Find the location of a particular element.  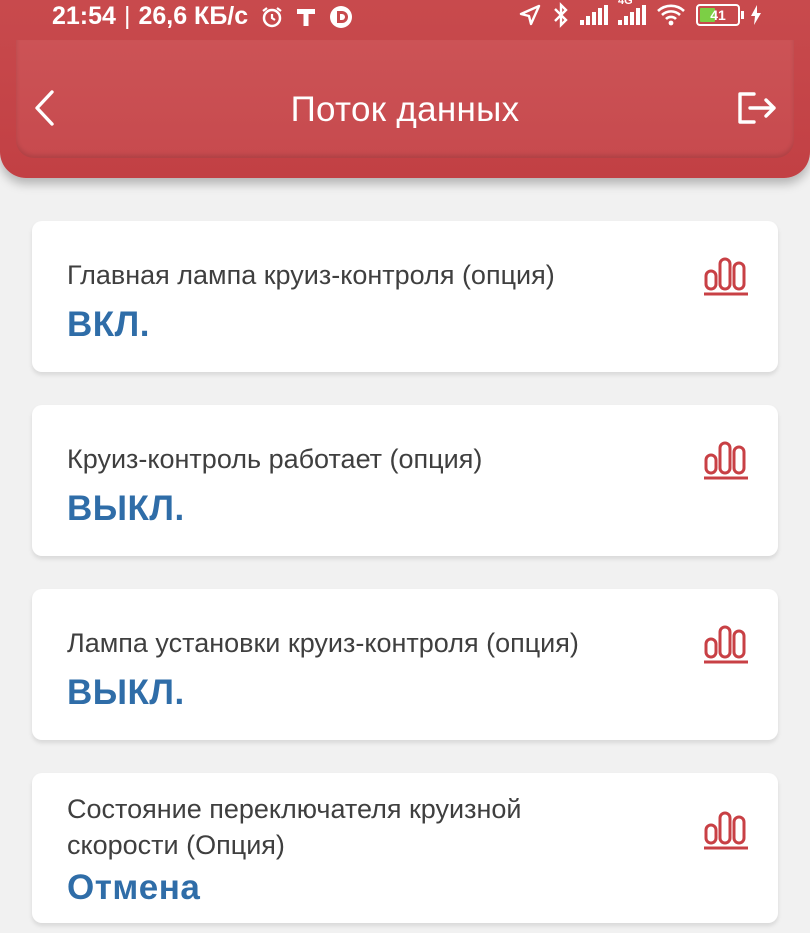

network-speed: 26,6 КБ/с is located at coordinates (193, 16).